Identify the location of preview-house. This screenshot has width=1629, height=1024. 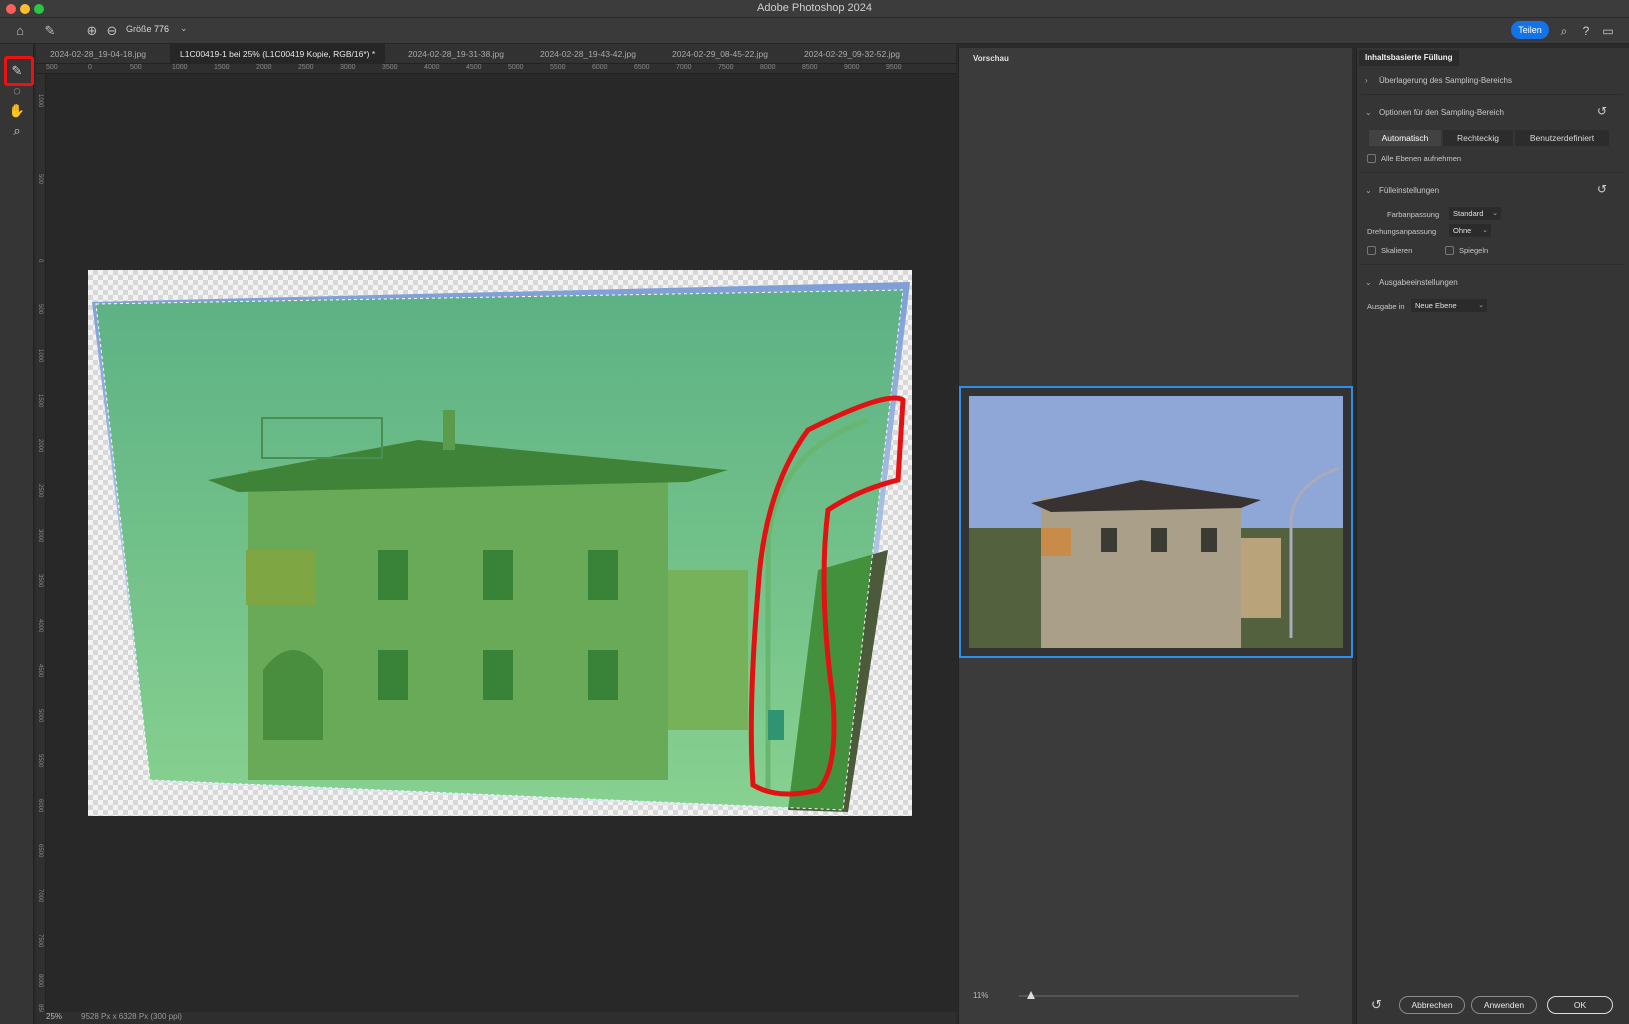
(1141, 573).